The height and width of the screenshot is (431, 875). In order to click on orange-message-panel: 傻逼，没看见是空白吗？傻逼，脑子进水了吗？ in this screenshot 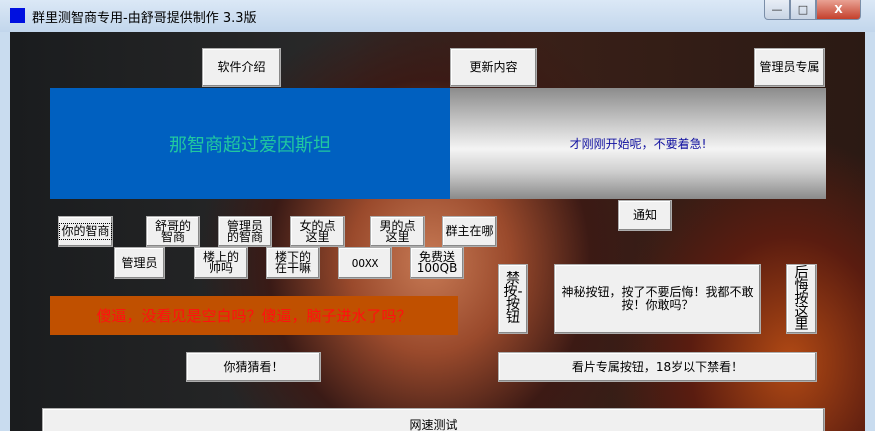, I will do `click(254, 315)`.